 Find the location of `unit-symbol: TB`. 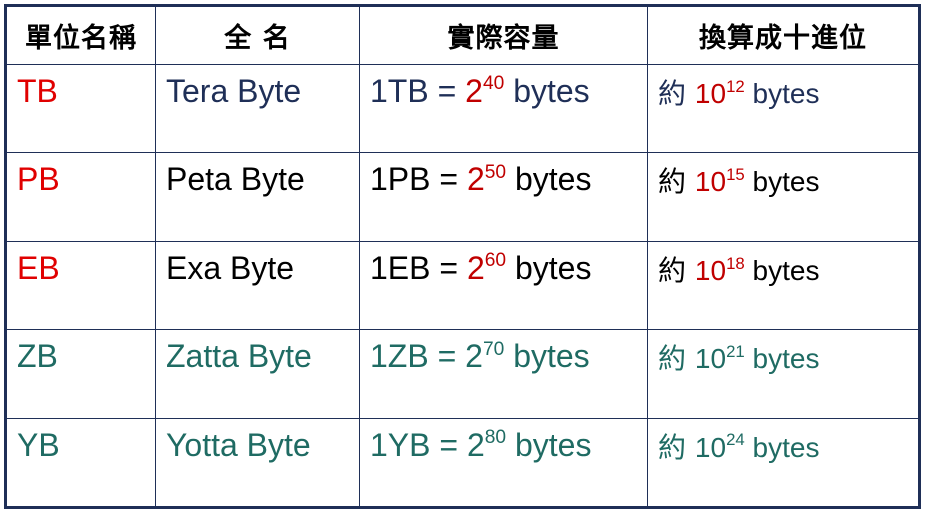

unit-symbol: TB is located at coordinates (37, 91).